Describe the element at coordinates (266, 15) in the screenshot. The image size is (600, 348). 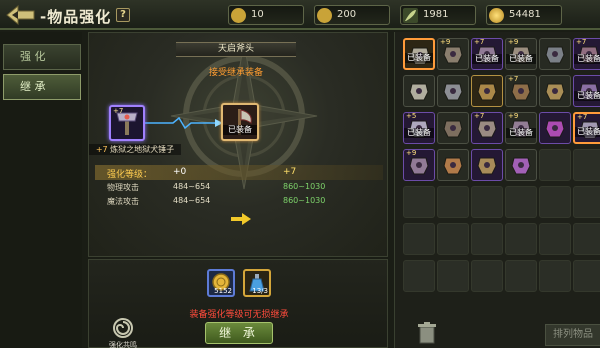
I see `currency-c-coin-1: 10` at that location.